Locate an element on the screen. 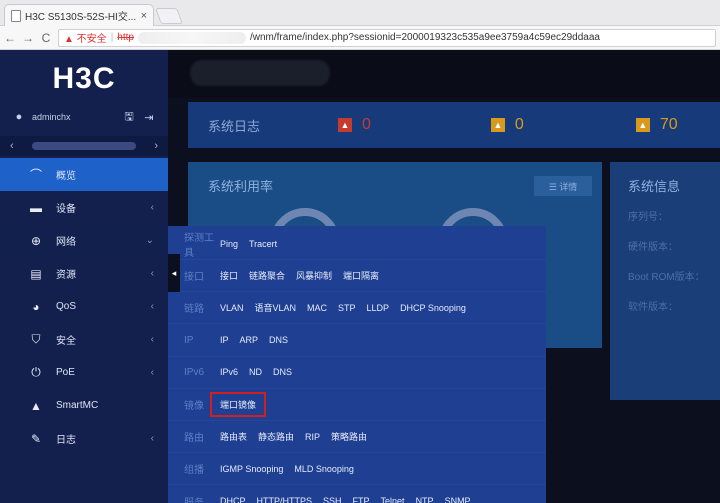 This screenshot has height=503, width=720. system-info-panel: 系统信息 序列号： 硬件版本： Boot ROM版本： 软件版本： is located at coordinates (665, 281).